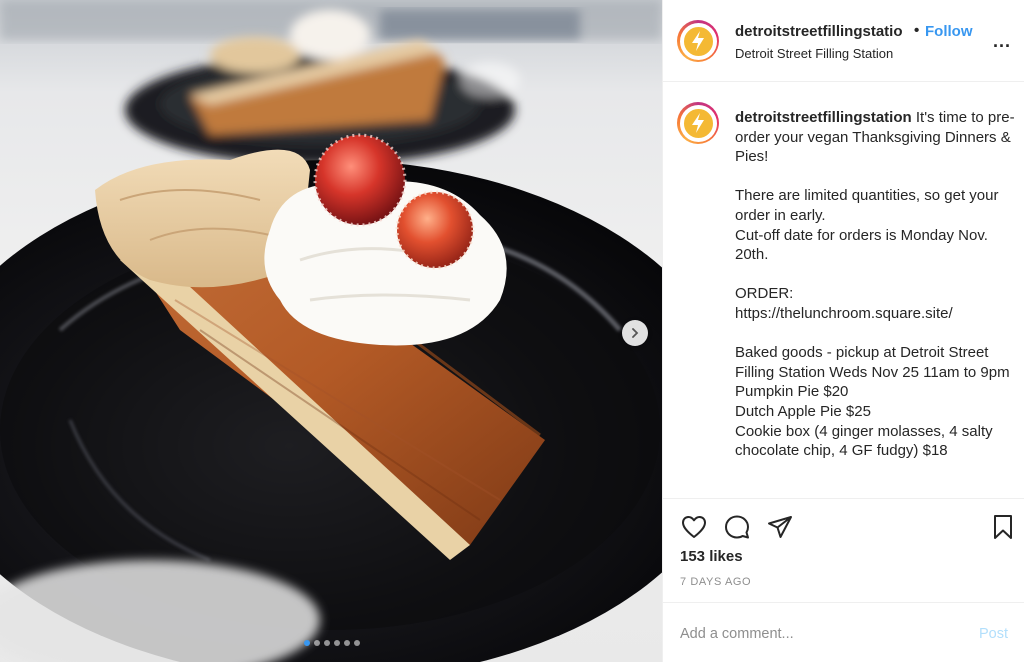 This screenshot has width=1024, height=662. What do you see at coordinates (792, 392) in the screenshot?
I see `caption-line: Pumpkin Pie $20` at bounding box center [792, 392].